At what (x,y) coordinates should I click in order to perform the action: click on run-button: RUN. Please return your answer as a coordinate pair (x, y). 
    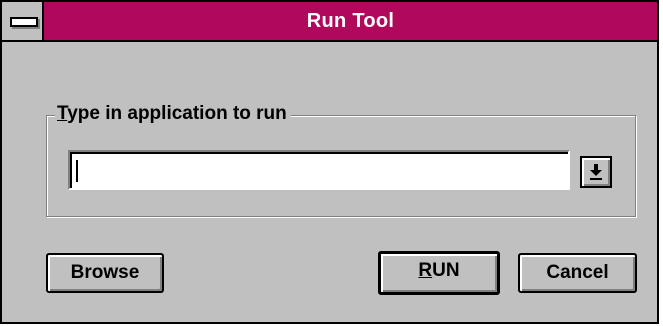
    Looking at the image, I should click on (439, 273).